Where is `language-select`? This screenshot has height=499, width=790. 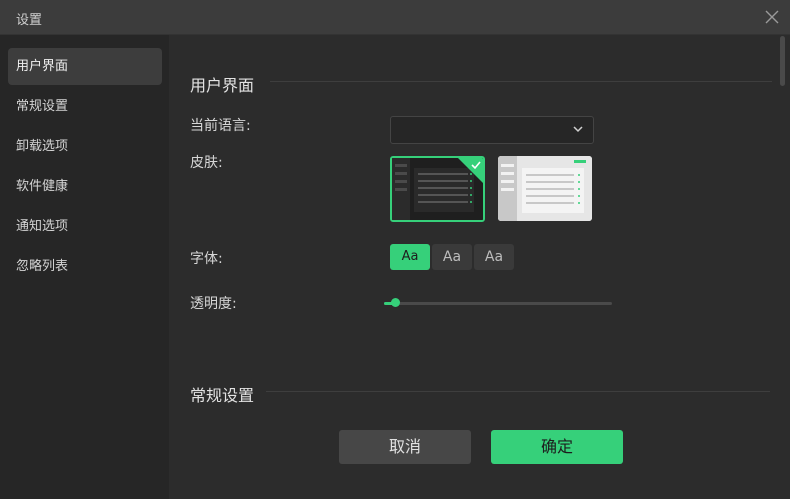 language-select is located at coordinates (492, 130).